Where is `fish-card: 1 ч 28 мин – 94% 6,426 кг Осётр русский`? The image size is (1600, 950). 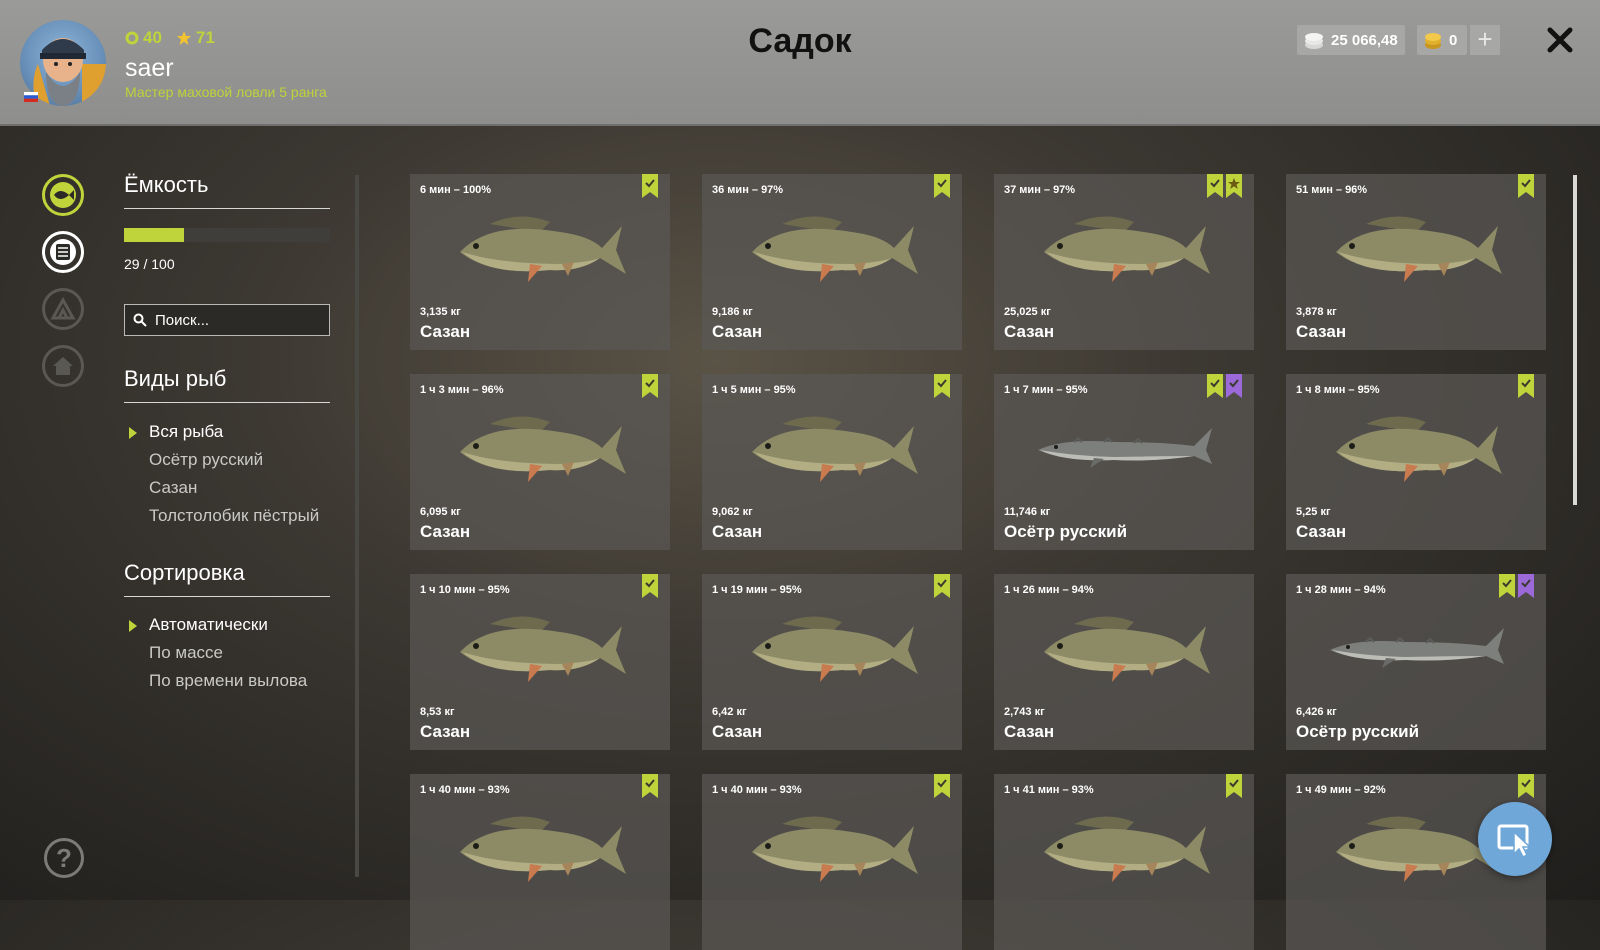
fish-card: 1 ч 28 мин – 94% 6,426 кг Осётр русский is located at coordinates (1416, 662).